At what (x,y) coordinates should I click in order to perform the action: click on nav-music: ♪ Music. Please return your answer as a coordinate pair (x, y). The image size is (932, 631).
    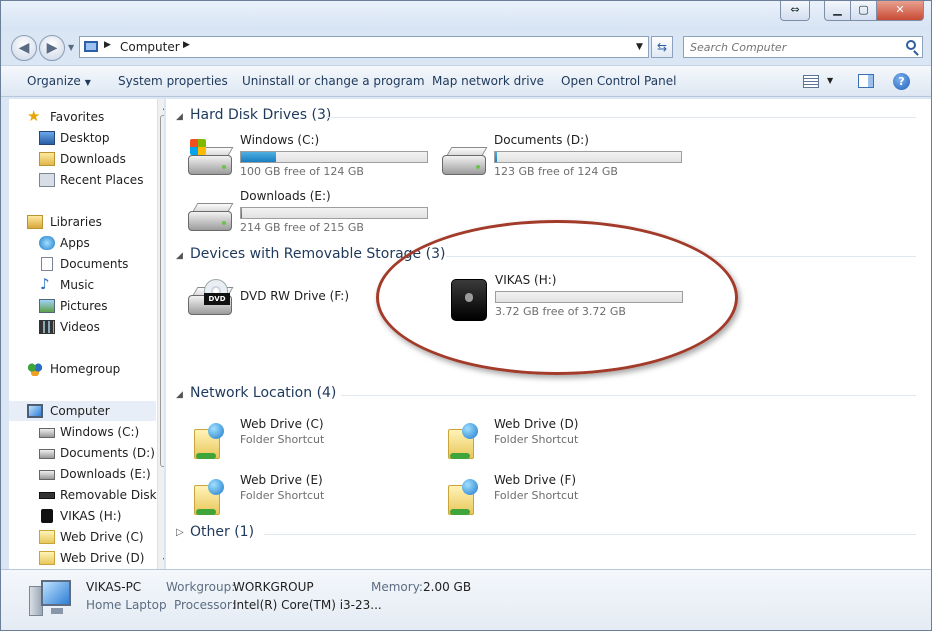
    Looking at the image, I should click on (82, 285).